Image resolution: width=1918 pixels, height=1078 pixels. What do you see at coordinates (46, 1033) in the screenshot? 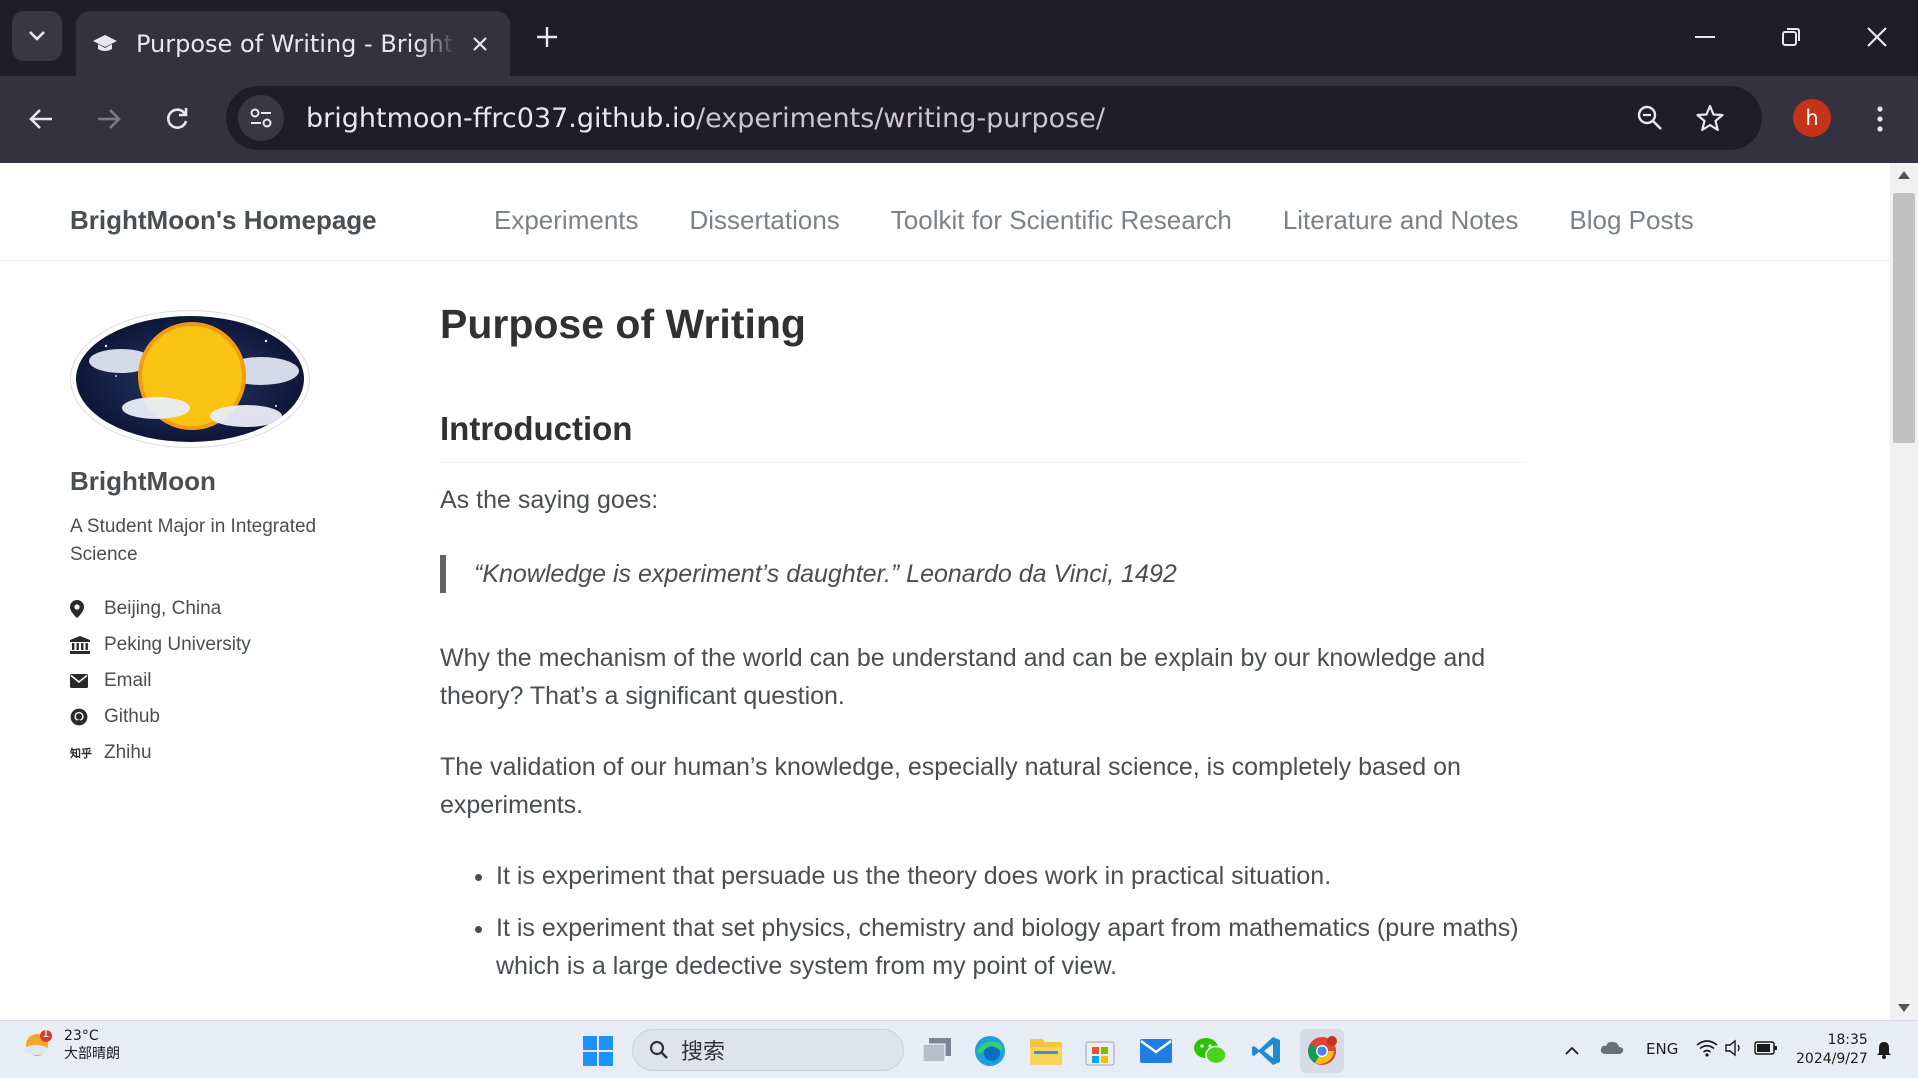
I see `weather-badge: 1` at bounding box center [46, 1033].